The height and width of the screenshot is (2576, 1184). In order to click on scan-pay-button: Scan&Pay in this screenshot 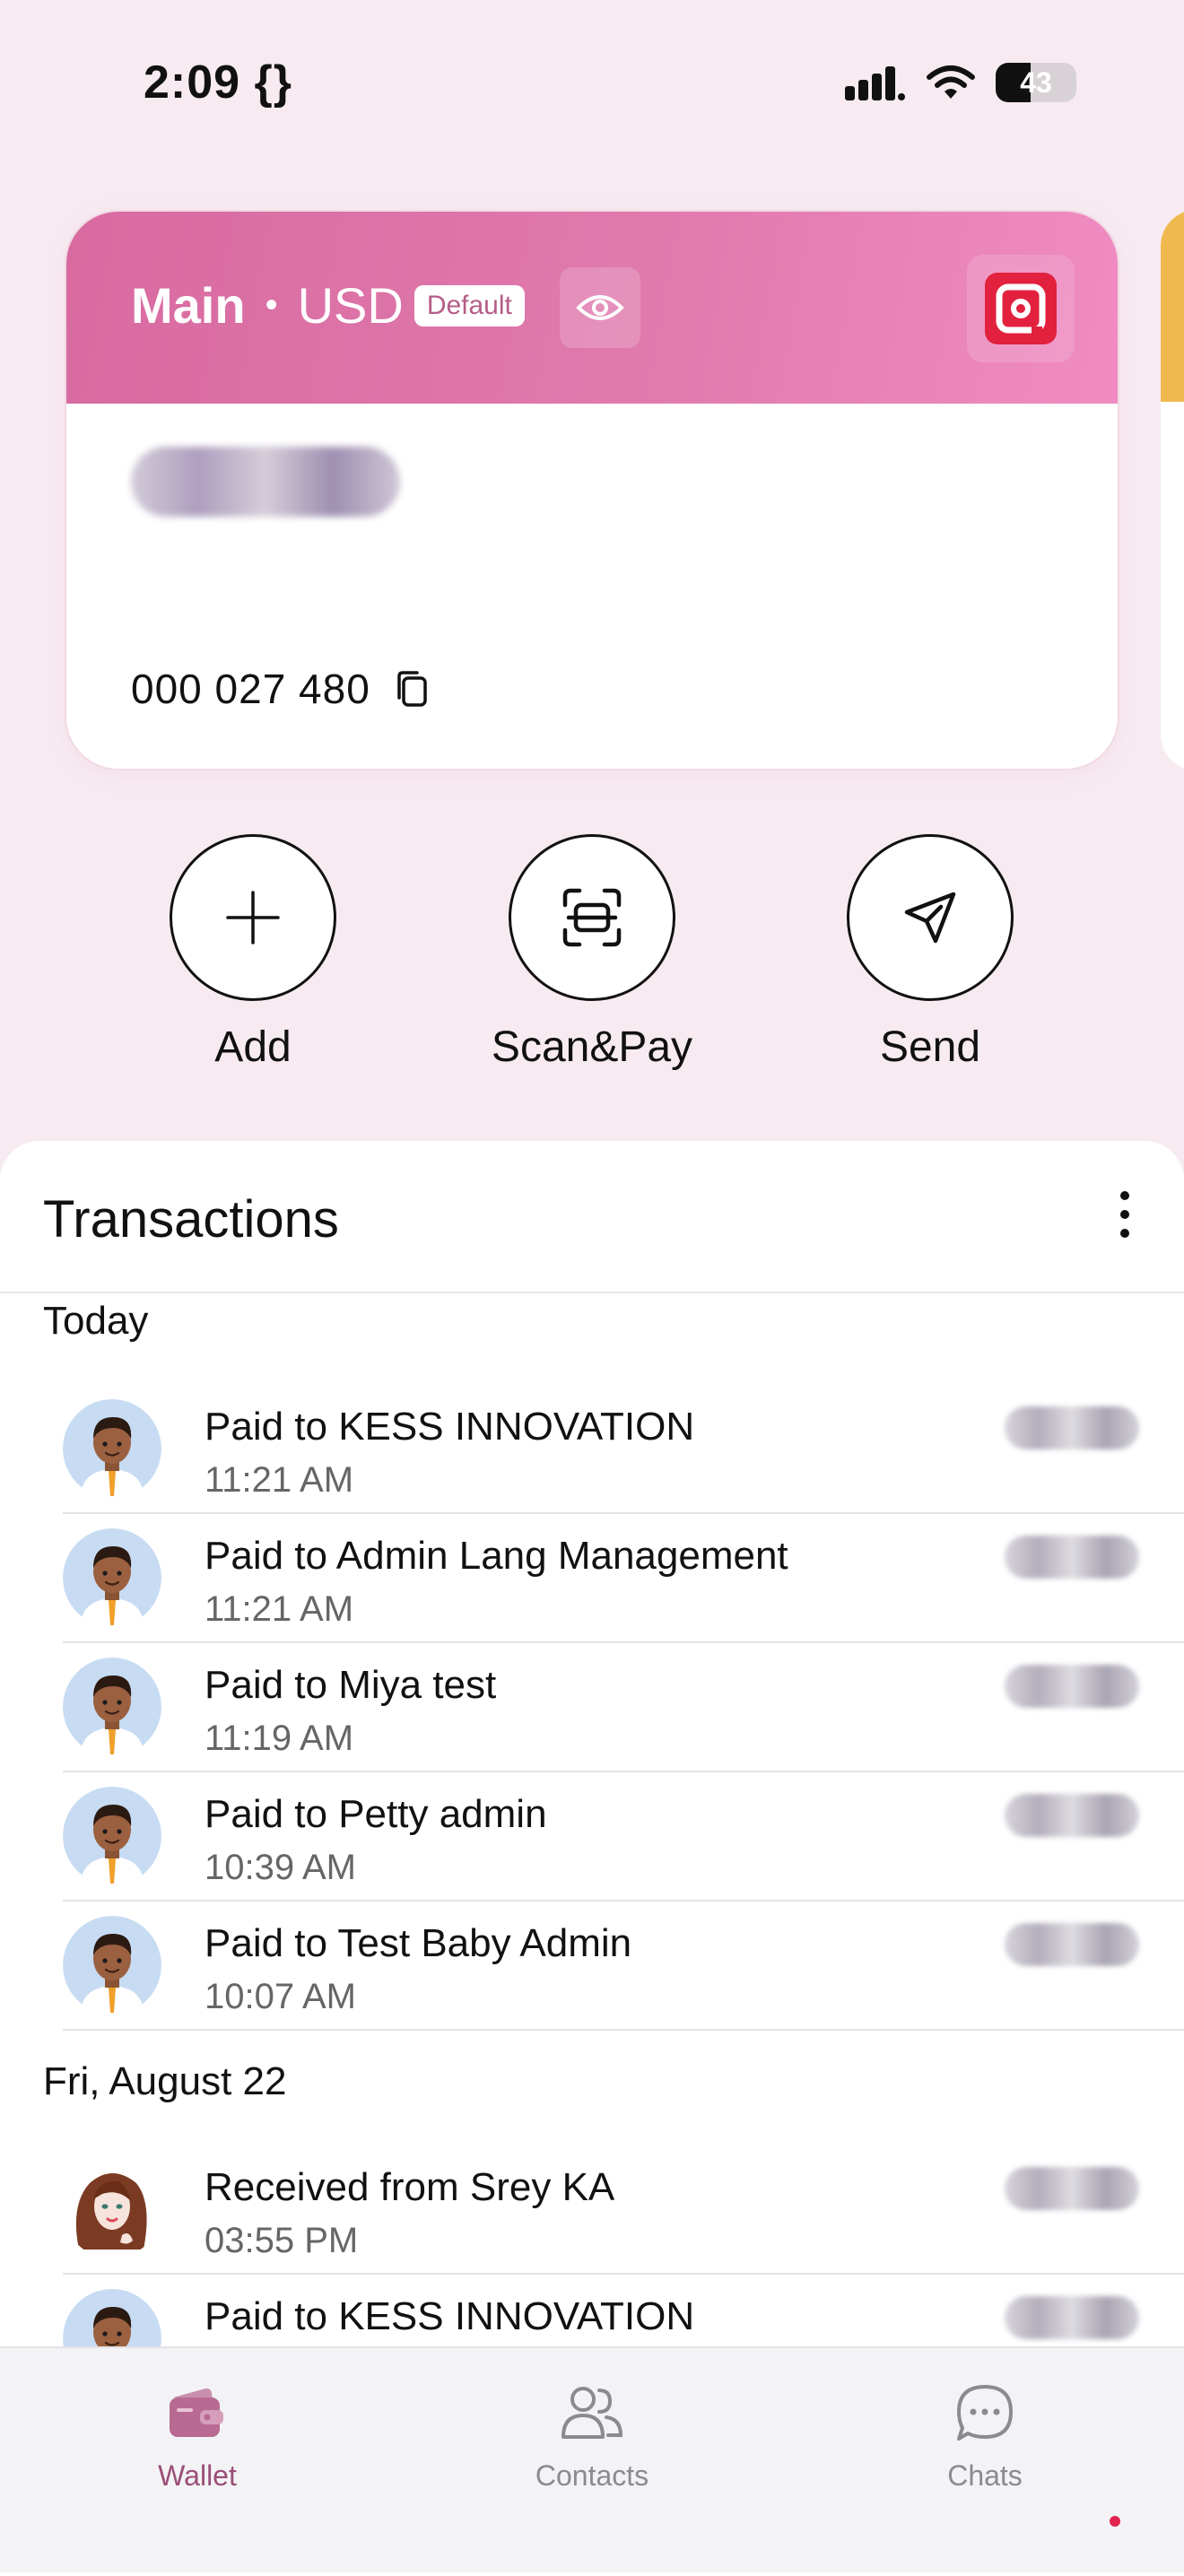, I will do `click(592, 953)`.